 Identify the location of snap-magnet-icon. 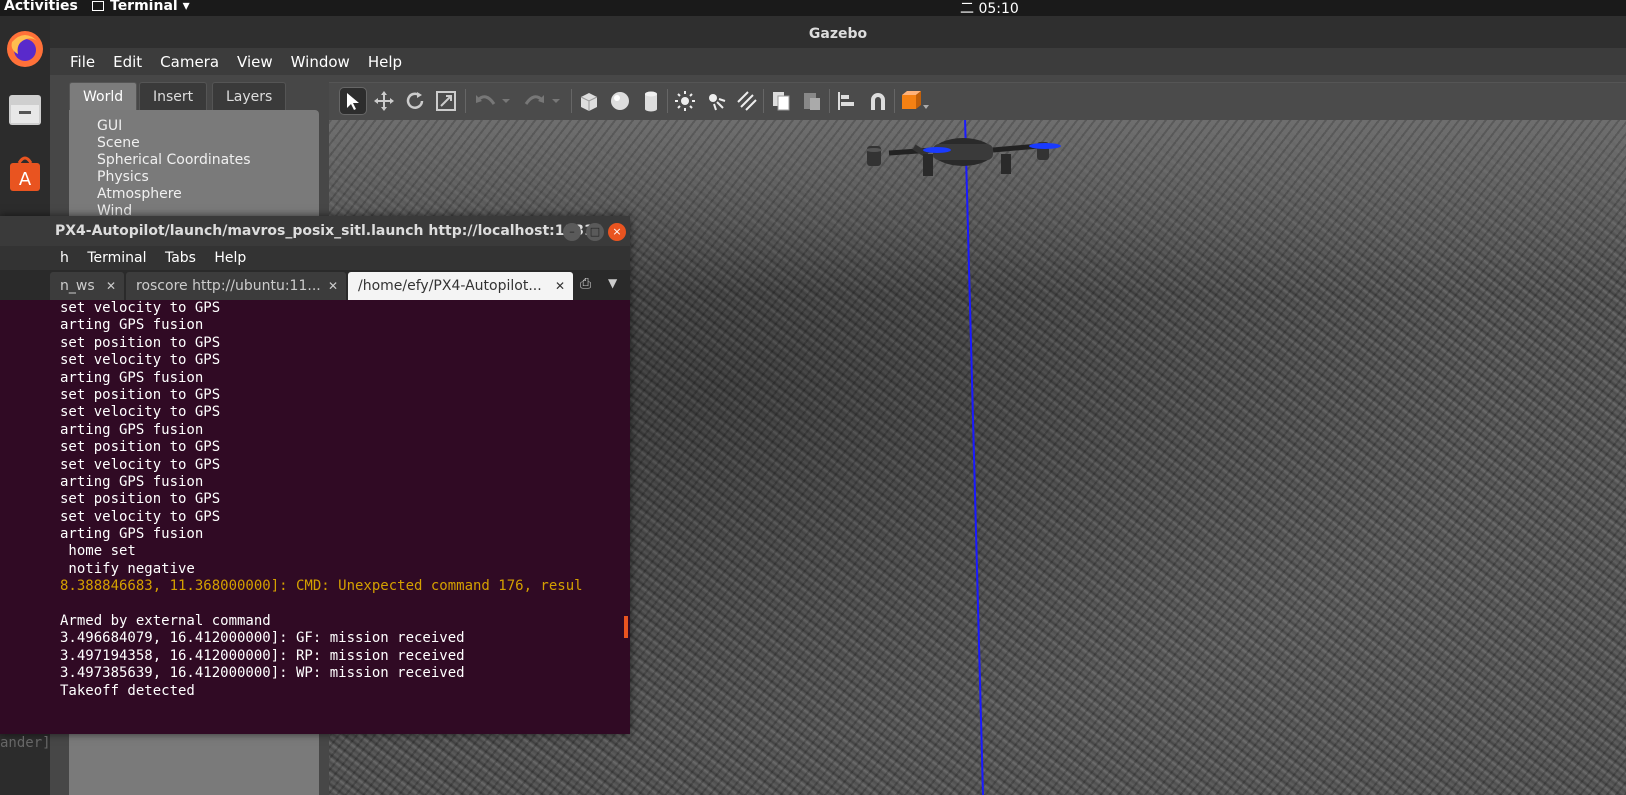
(878, 101).